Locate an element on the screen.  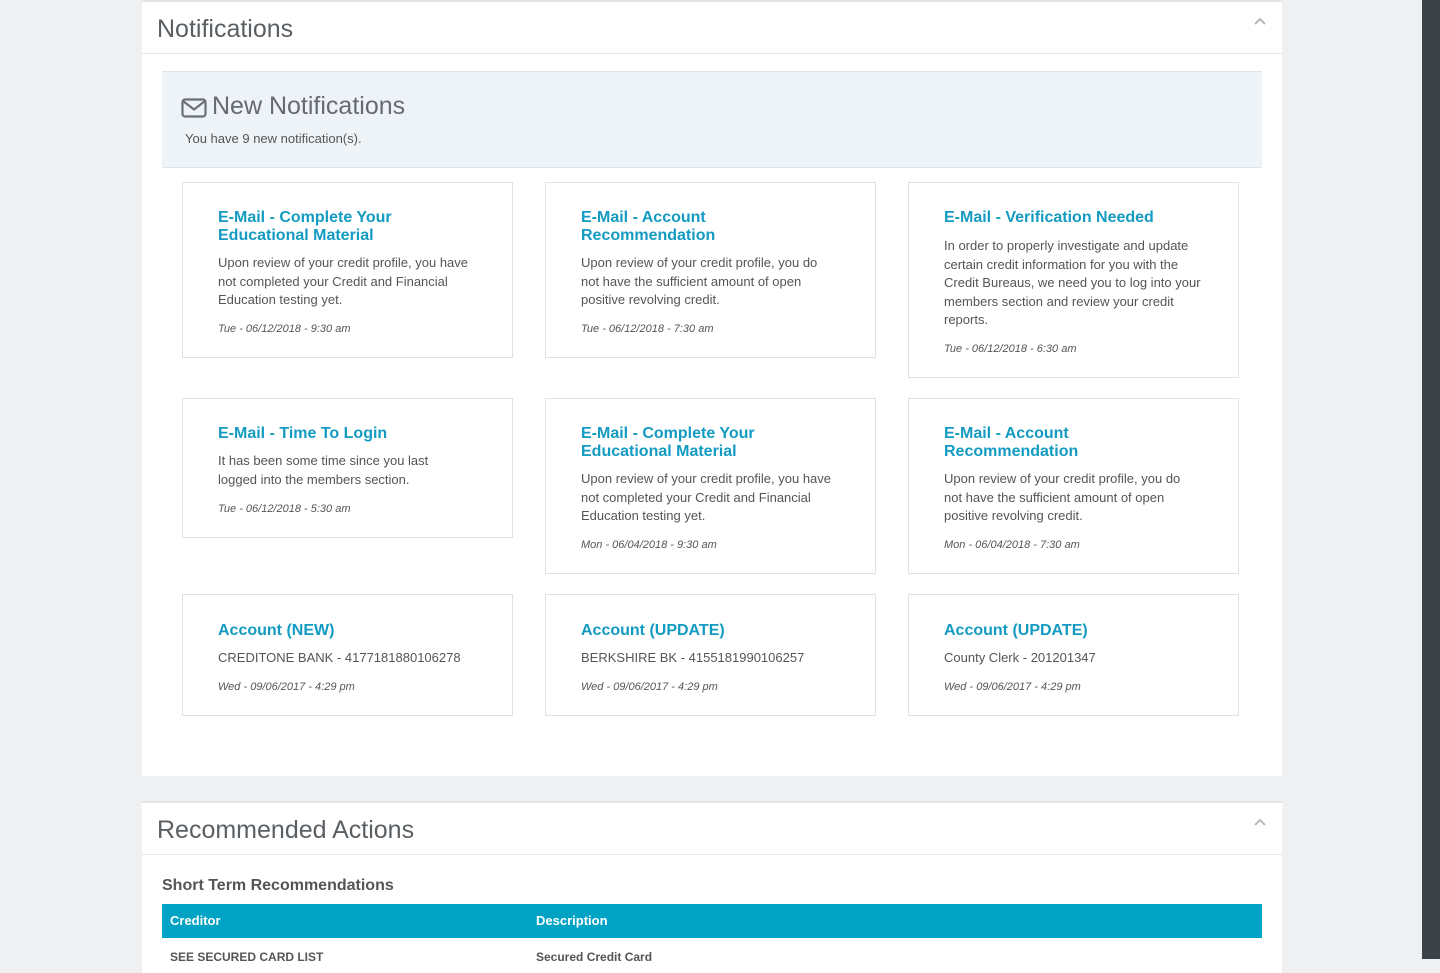
new-notifications-title: New Notifications is located at coordinates (309, 106).